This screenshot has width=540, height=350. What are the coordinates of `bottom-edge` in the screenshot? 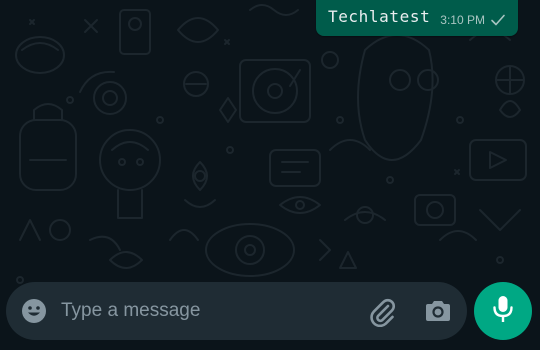 It's located at (270, 348).